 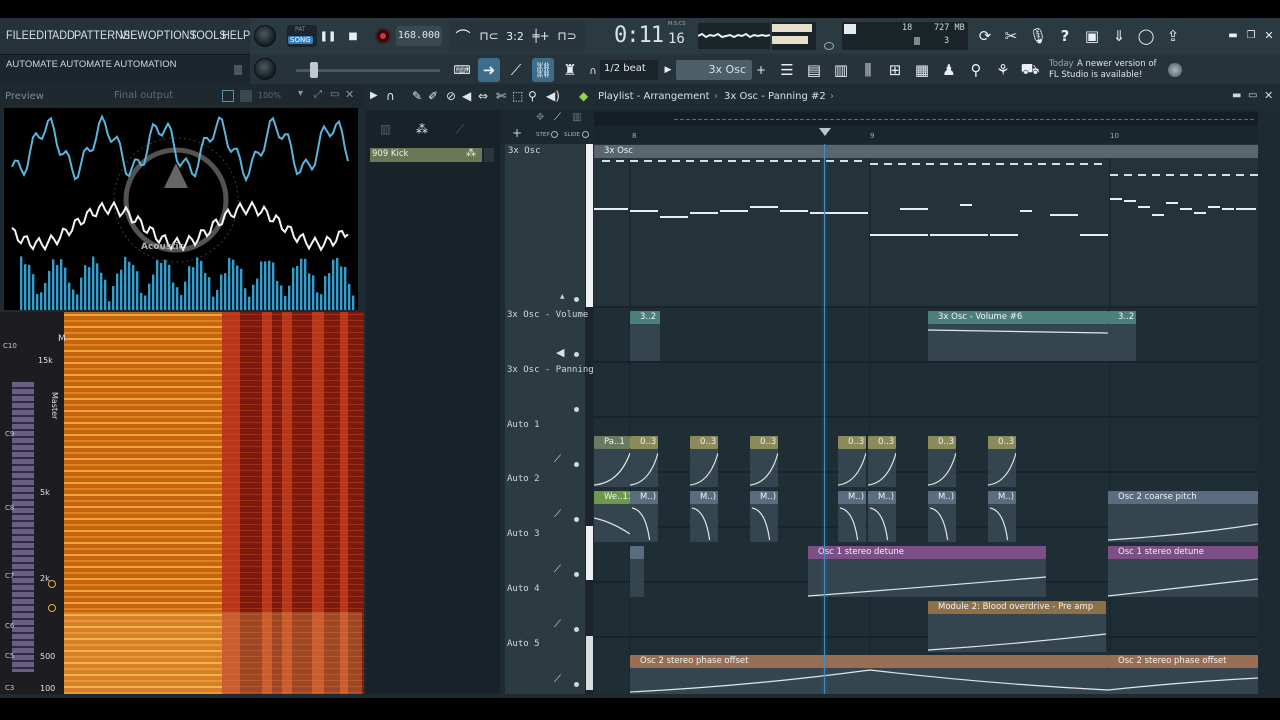 I want to click on clip-osc2-phase-offset-b: Osc 2 stereo phase offset, so click(x=1183, y=661).